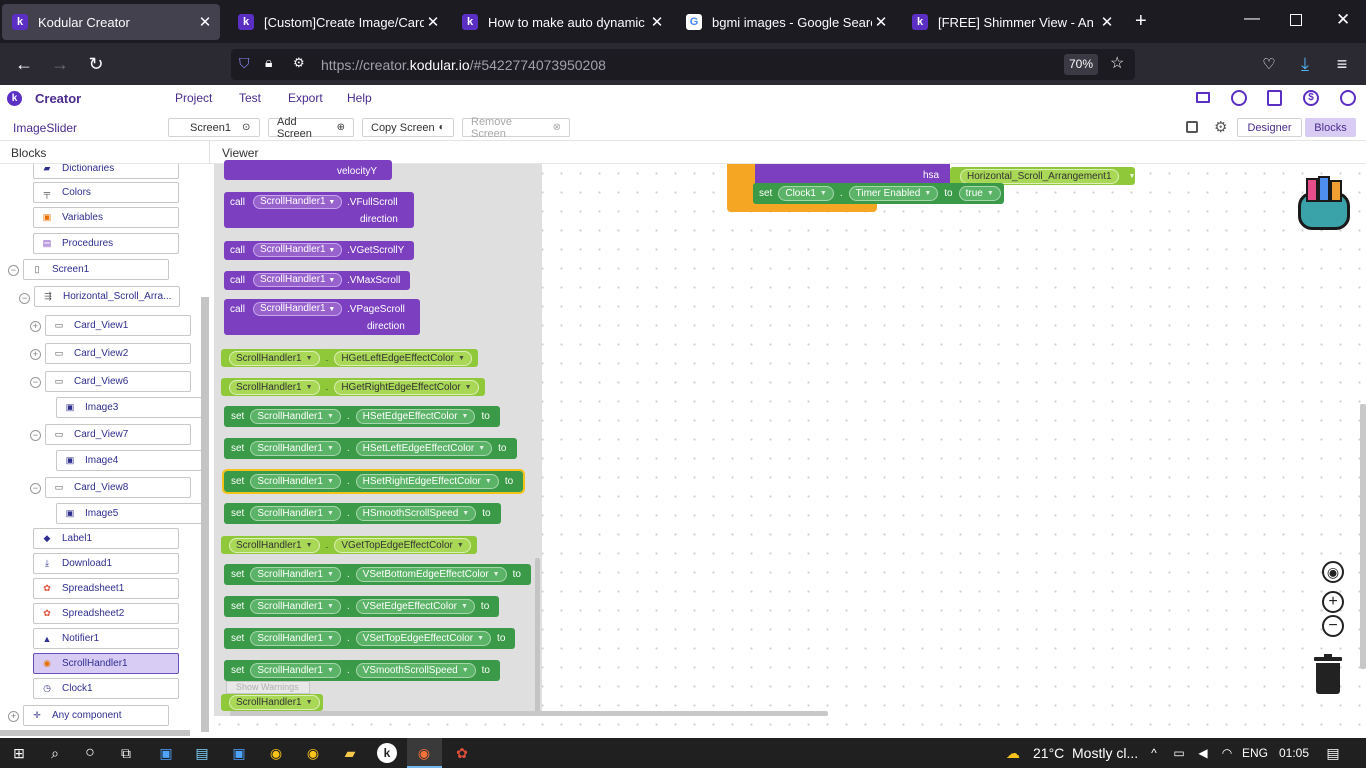 Image resolution: width=1366 pixels, height=768 pixels. What do you see at coordinates (55, 753) in the screenshot?
I see `search-icon: ⌕` at bounding box center [55, 753].